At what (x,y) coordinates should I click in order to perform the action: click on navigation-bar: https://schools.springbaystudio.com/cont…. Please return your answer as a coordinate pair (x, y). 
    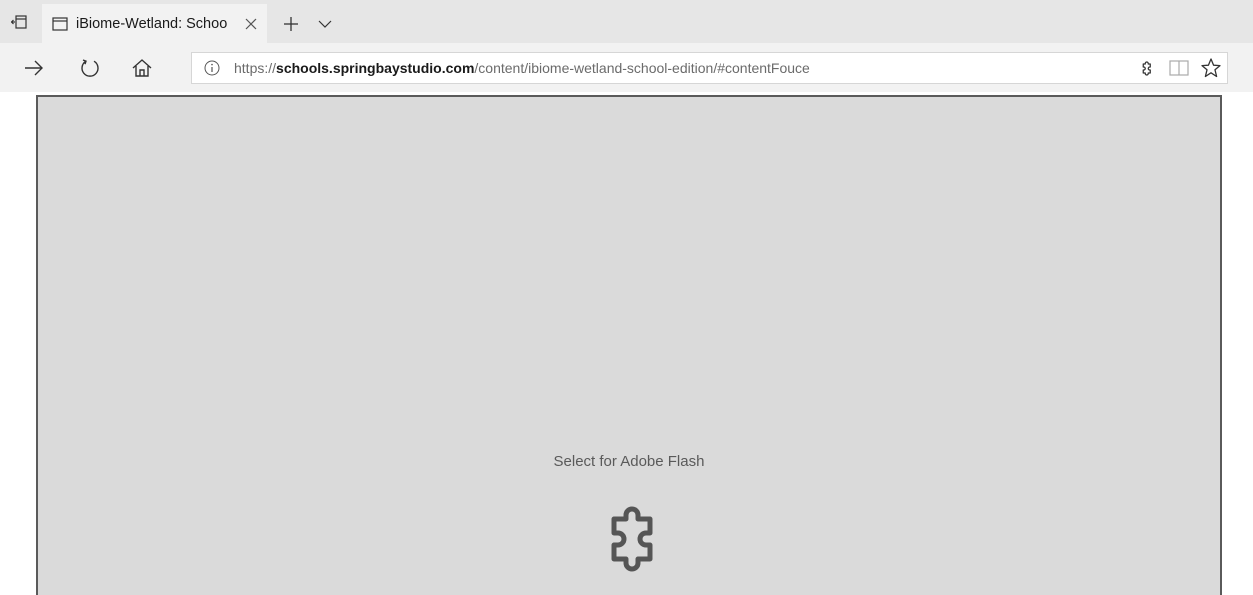
    Looking at the image, I should click on (626, 67).